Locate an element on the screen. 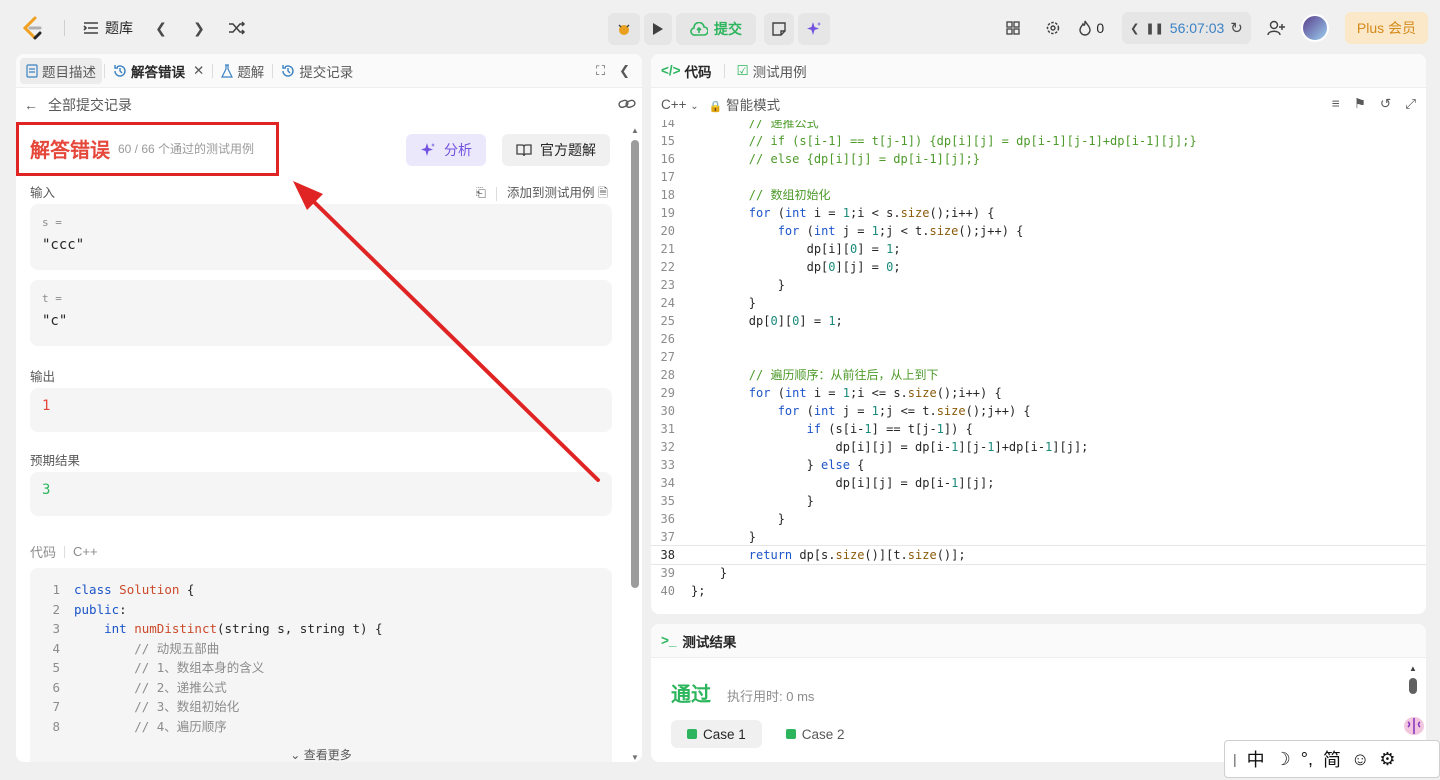 This screenshot has width=1440, height=780. sparkle-icon is located at coordinates (428, 149).